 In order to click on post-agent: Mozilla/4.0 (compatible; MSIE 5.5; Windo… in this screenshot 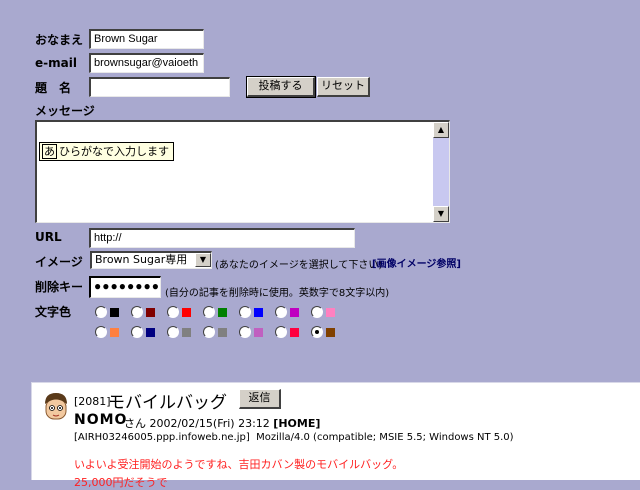, I will do `click(385, 437)`.